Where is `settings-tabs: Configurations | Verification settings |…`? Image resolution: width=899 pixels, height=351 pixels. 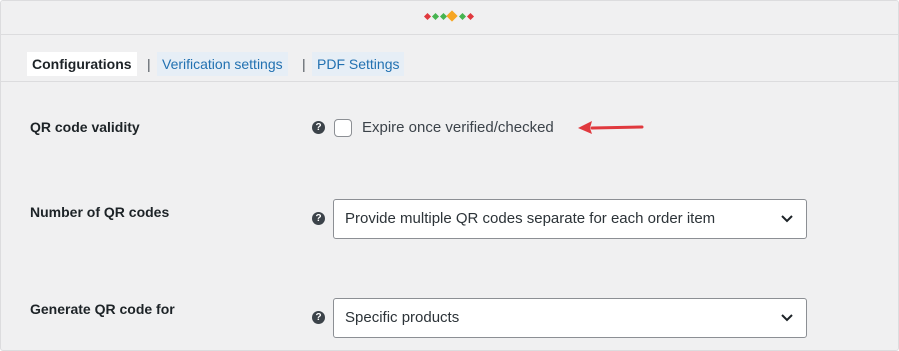
settings-tabs: Configurations | Verification settings |… is located at coordinates (449, 64).